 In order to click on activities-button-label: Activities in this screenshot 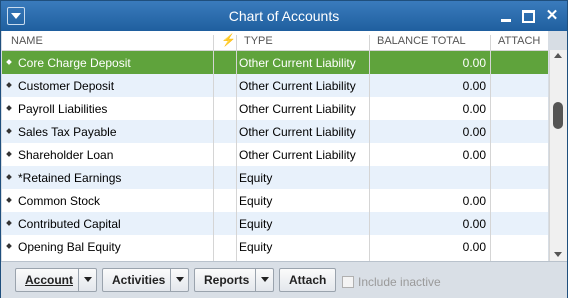, I will do `click(139, 280)`.